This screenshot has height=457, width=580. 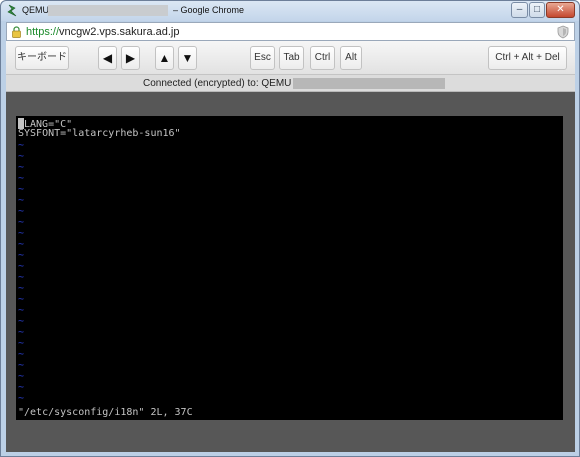 What do you see at coordinates (16, 32) in the screenshot?
I see `lock-icon` at bounding box center [16, 32].